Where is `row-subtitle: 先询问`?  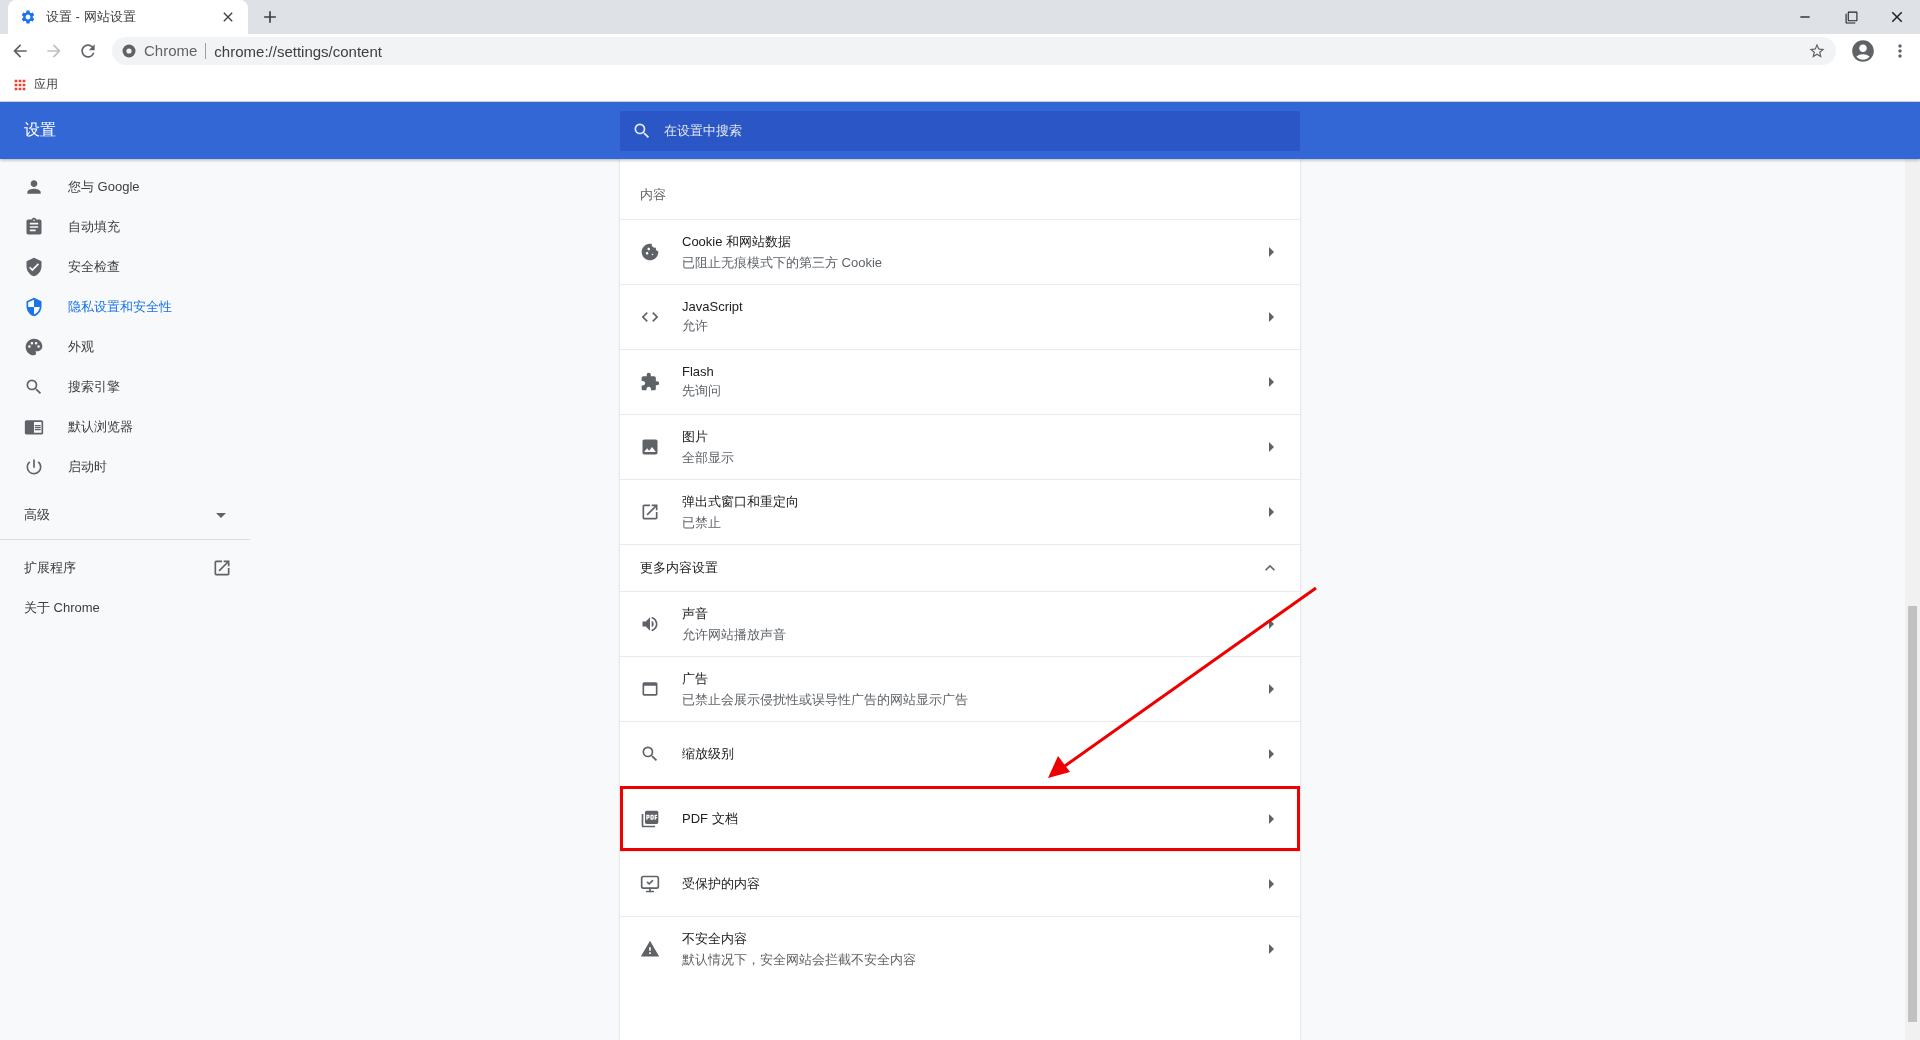
row-subtitle: 先询问 is located at coordinates (702, 391).